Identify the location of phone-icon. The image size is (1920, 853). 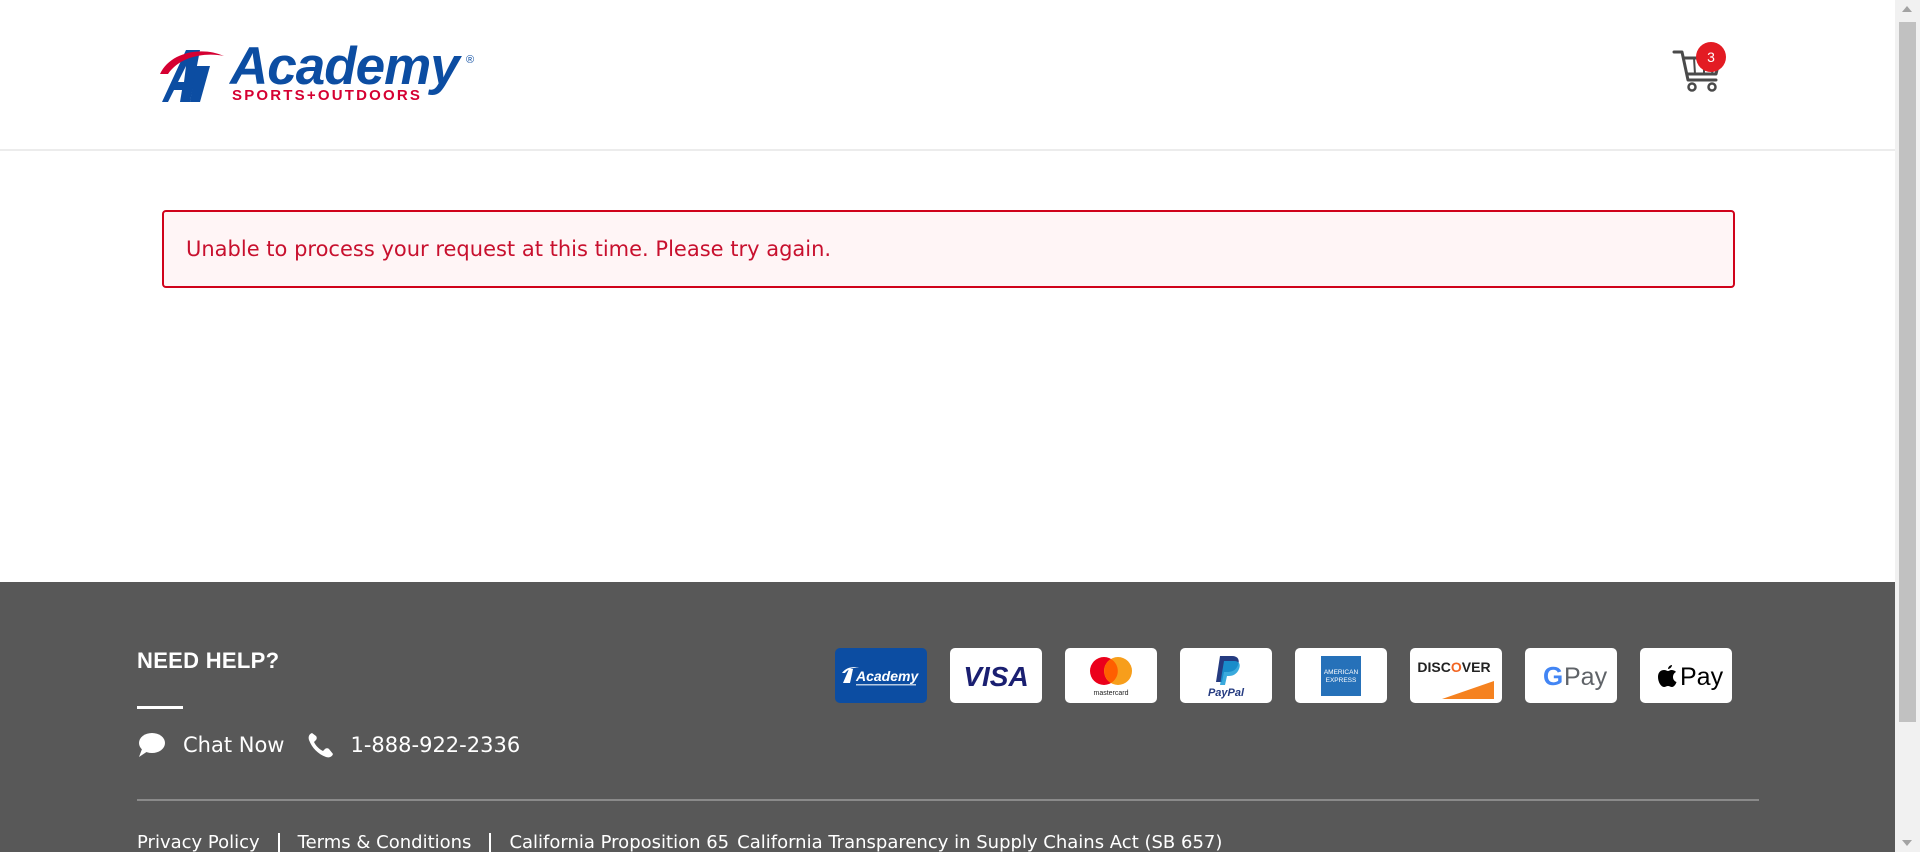
(321, 745).